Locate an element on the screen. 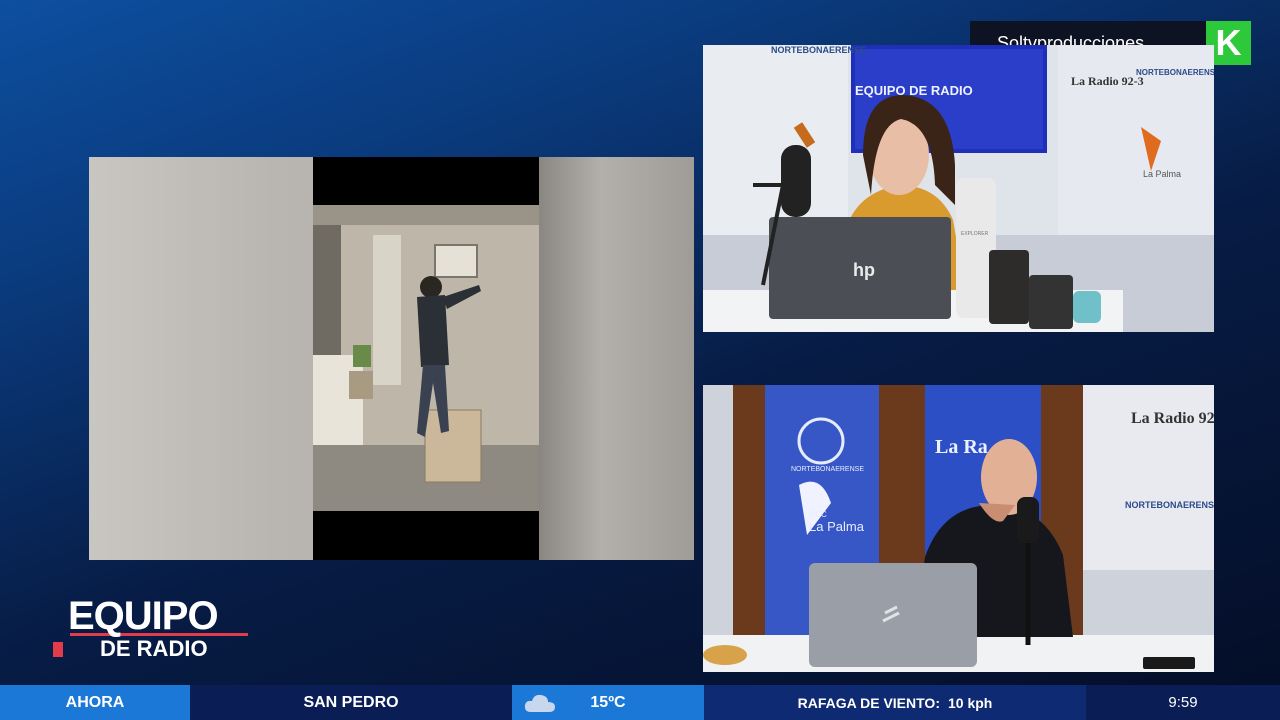 This screenshot has width=1280, height=720. video-blur-right is located at coordinates (616, 358).